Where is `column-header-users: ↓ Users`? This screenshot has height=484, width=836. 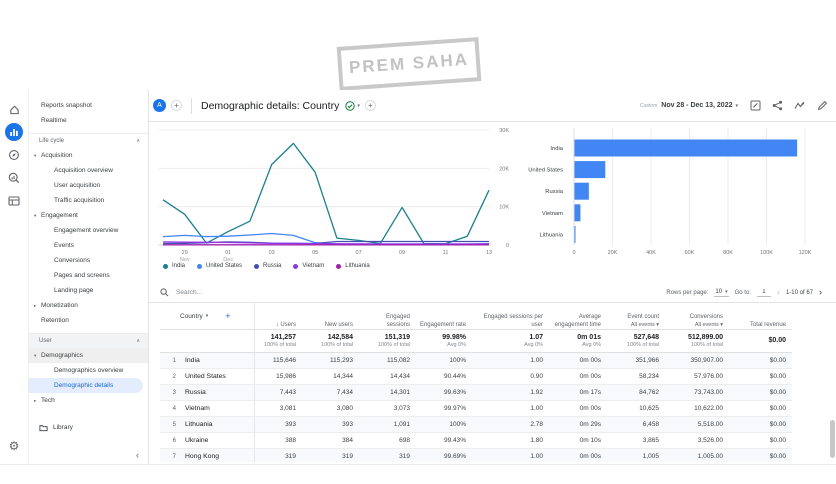
column-header-users: ↓ Users is located at coordinates (278, 316).